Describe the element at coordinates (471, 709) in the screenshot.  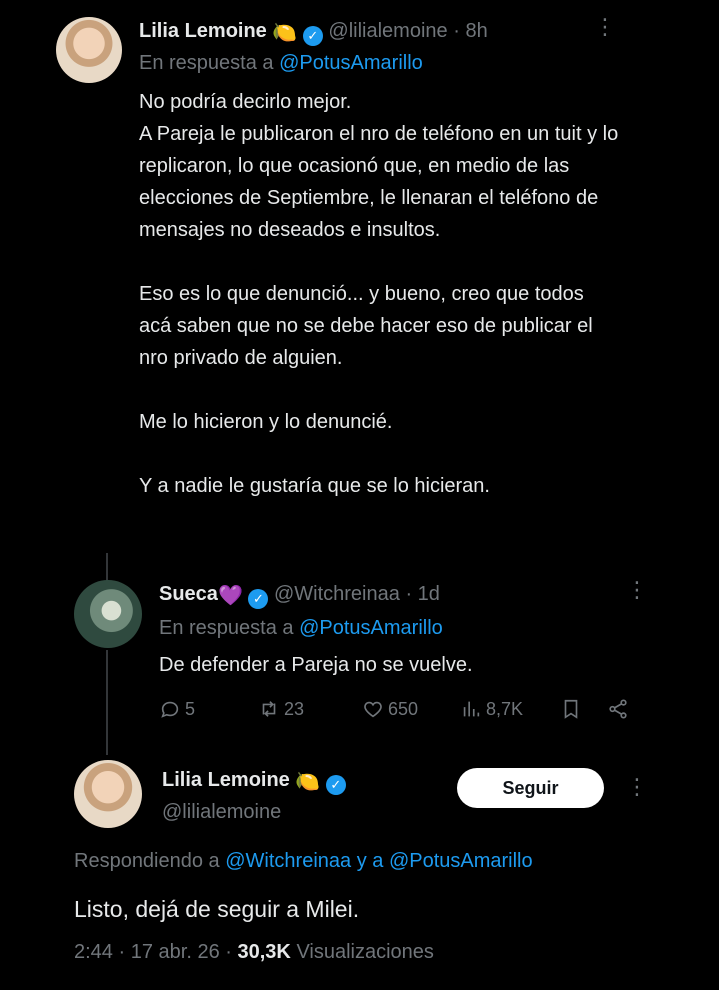
I see `views-icon` at that location.